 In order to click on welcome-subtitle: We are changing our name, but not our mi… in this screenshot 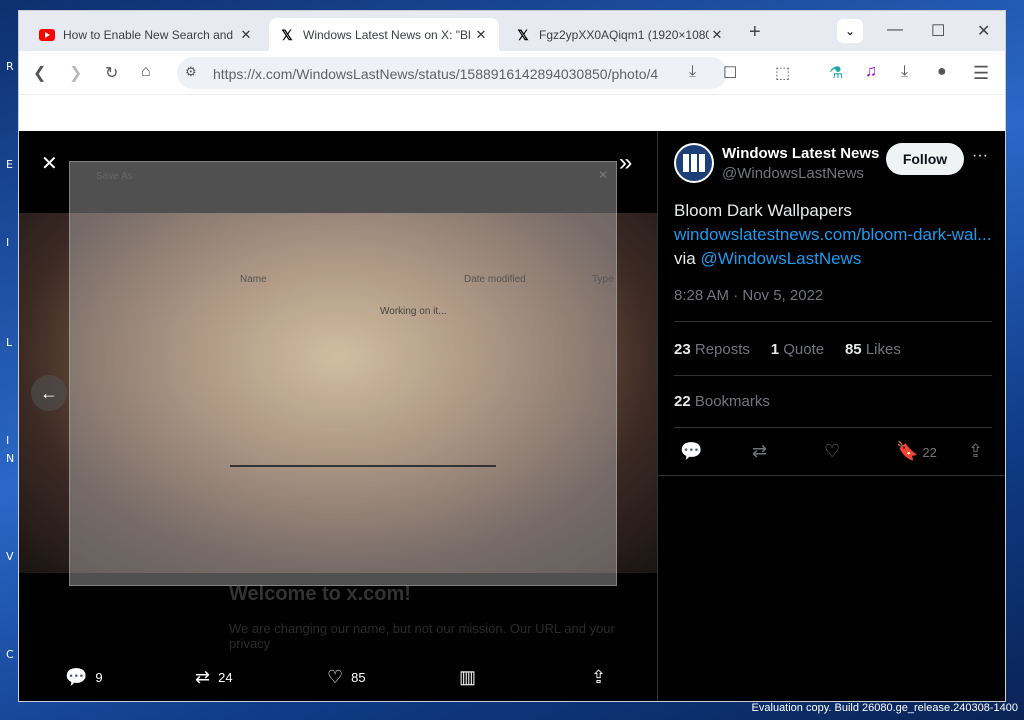, I will do `click(422, 636)`.